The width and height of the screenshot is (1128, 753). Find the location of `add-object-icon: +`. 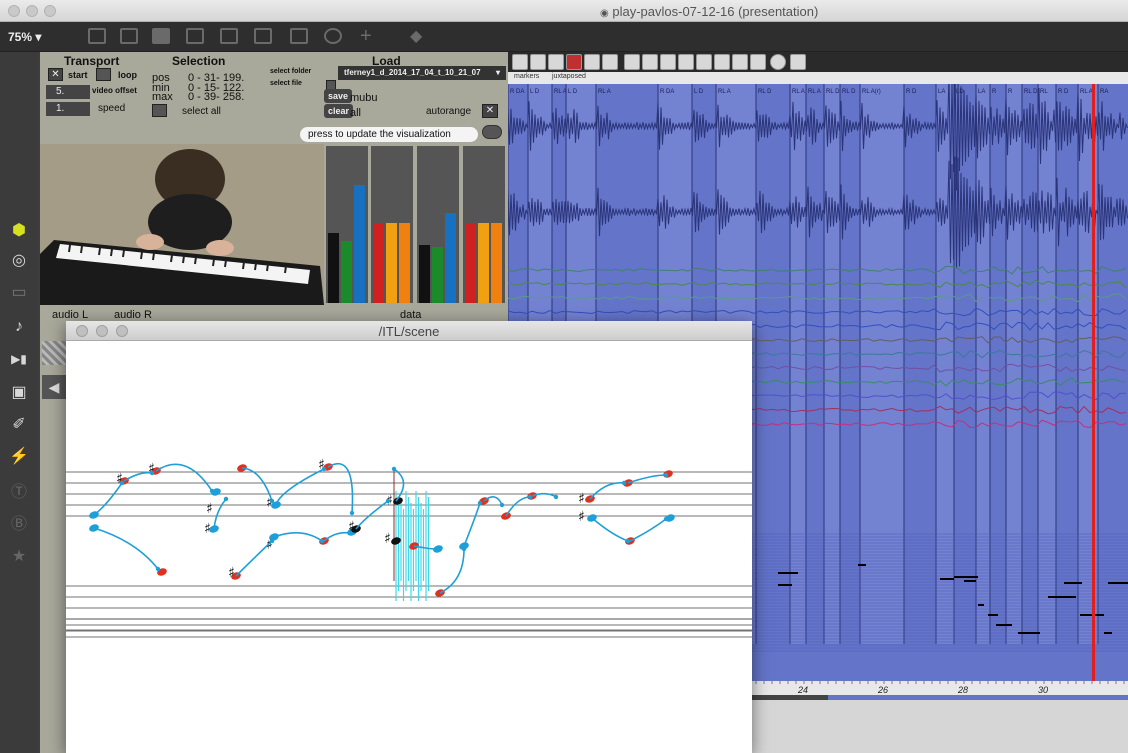

add-object-icon: + is located at coordinates (366, 36).